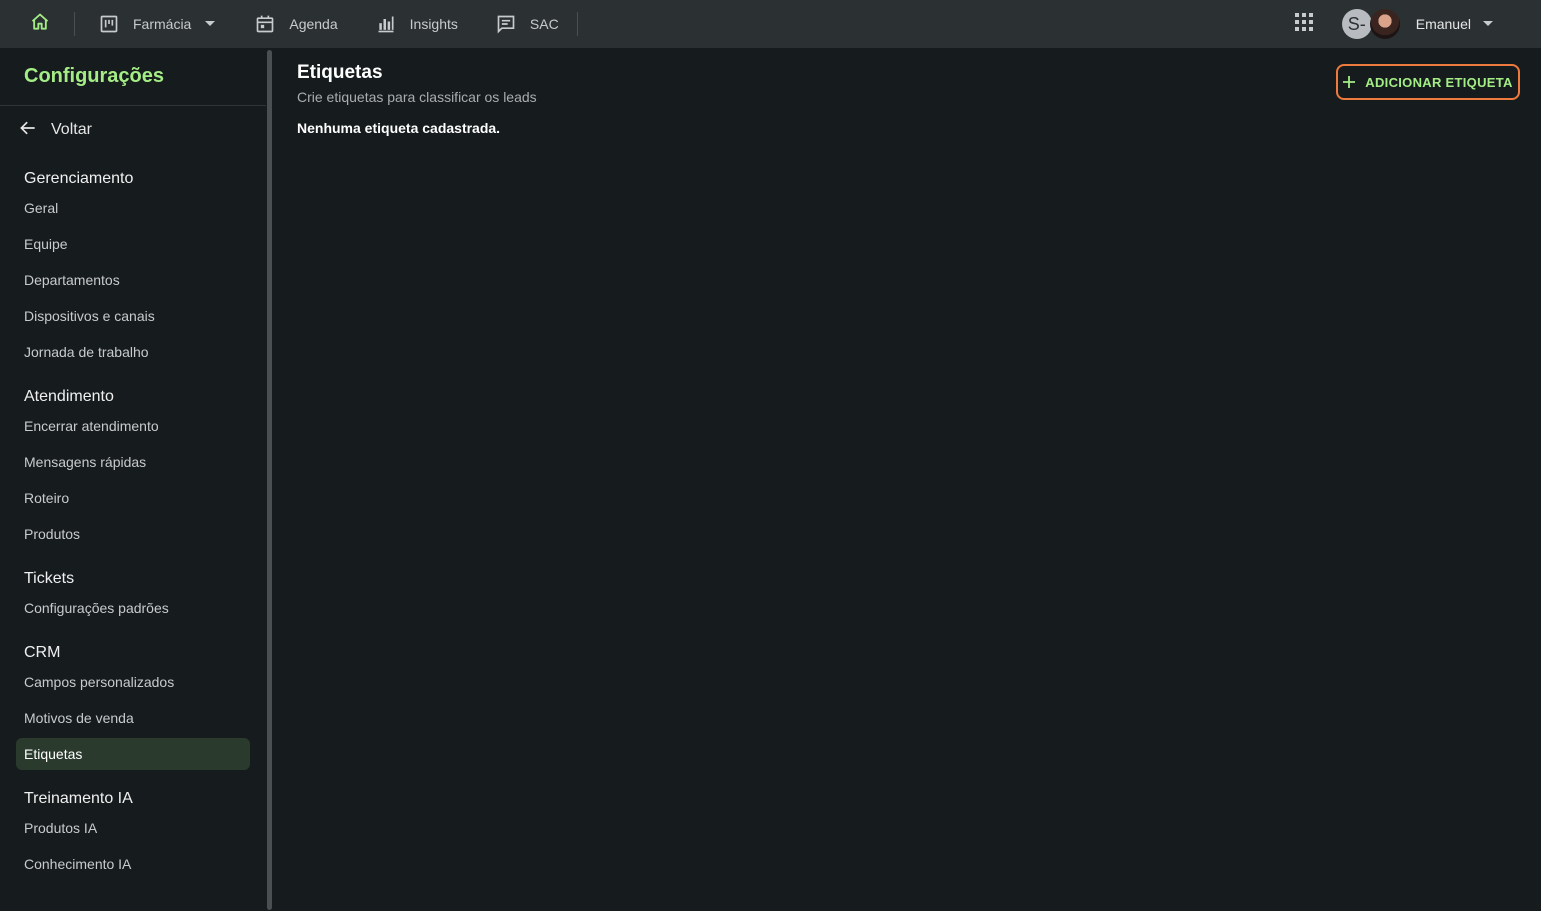 The height and width of the screenshot is (911, 1541). Describe the element at coordinates (109, 24) in the screenshot. I see `kanban-icon` at that location.